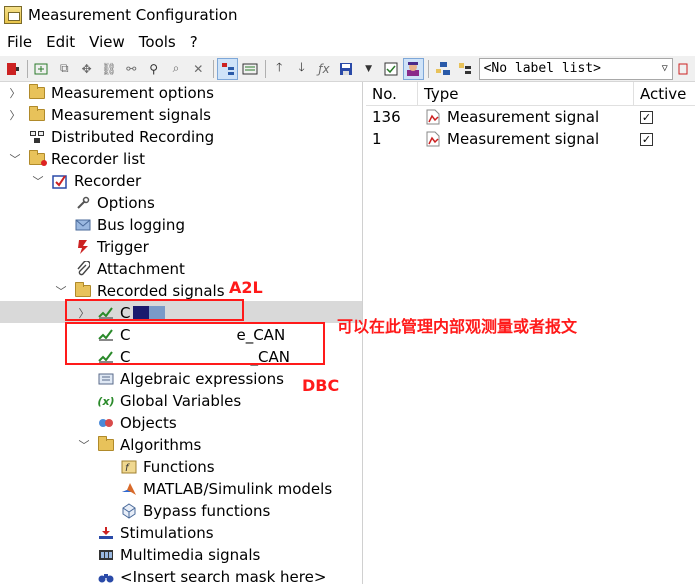 The height and width of the screenshot is (584, 695). I want to click on tree-label: Recorded signals, so click(161, 291).